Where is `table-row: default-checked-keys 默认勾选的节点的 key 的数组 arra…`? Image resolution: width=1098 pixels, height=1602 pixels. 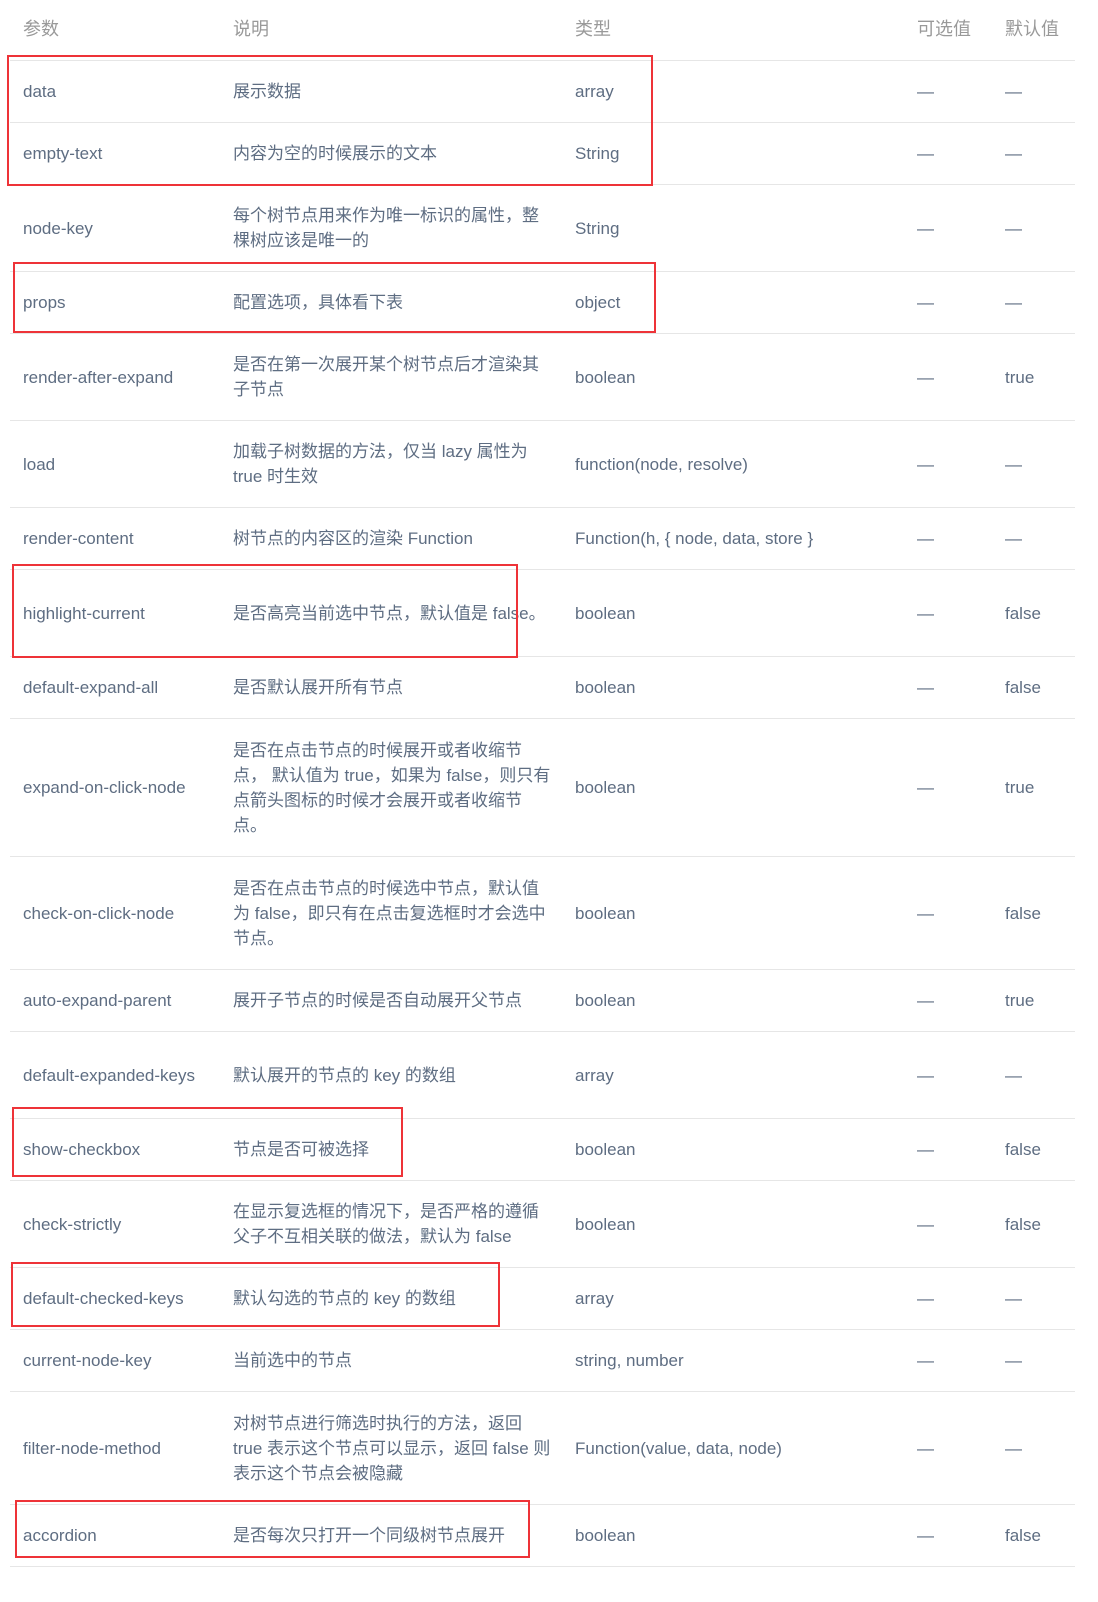
table-row: default-checked-keys 默认勾选的节点的 key 的数组 arra… is located at coordinates (542, 1299).